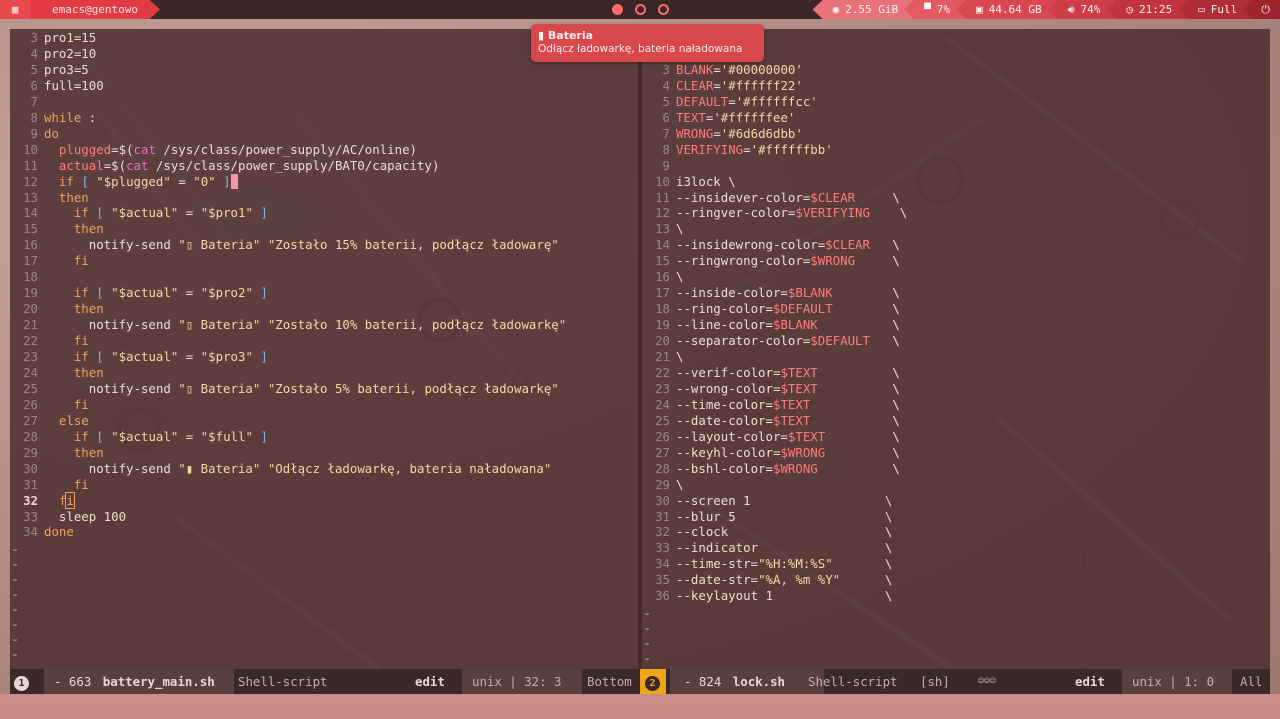 The image size is (1280, 719). I want to click on right-code-line: 35 --date-str="%A, %m %Y" \, so click(952, 580).